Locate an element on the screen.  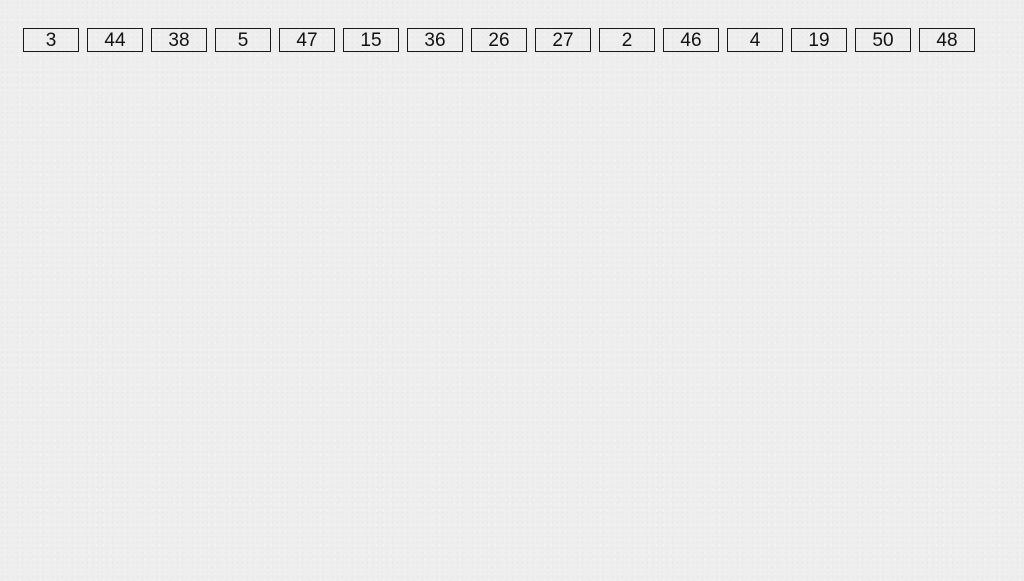
number-box-3: 38 is located at coordinates (179, 40).